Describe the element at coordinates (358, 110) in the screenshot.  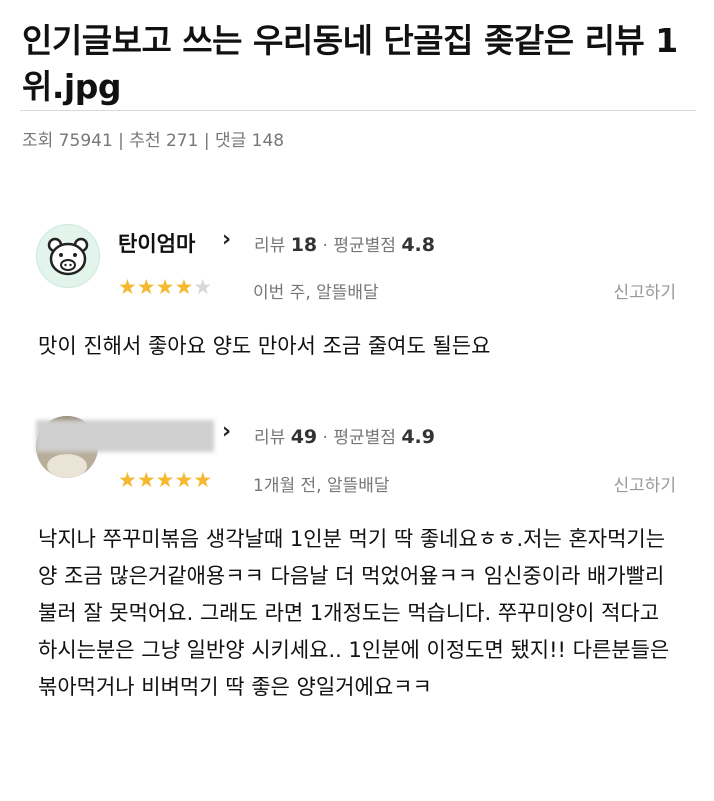
I see `title-divider` at that location.